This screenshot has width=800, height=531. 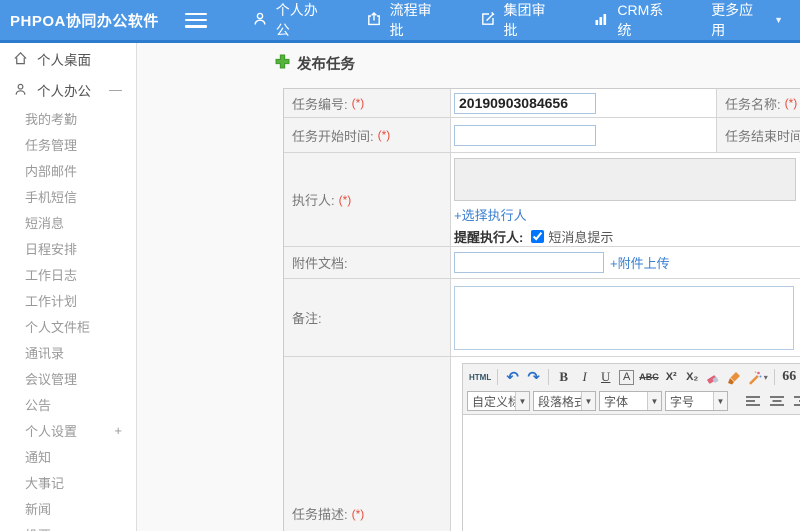 I want to click on row-executor: 执行人: (*) +选择执行人 提醒执行人: 短消息提示, so click(x=542, y=200).